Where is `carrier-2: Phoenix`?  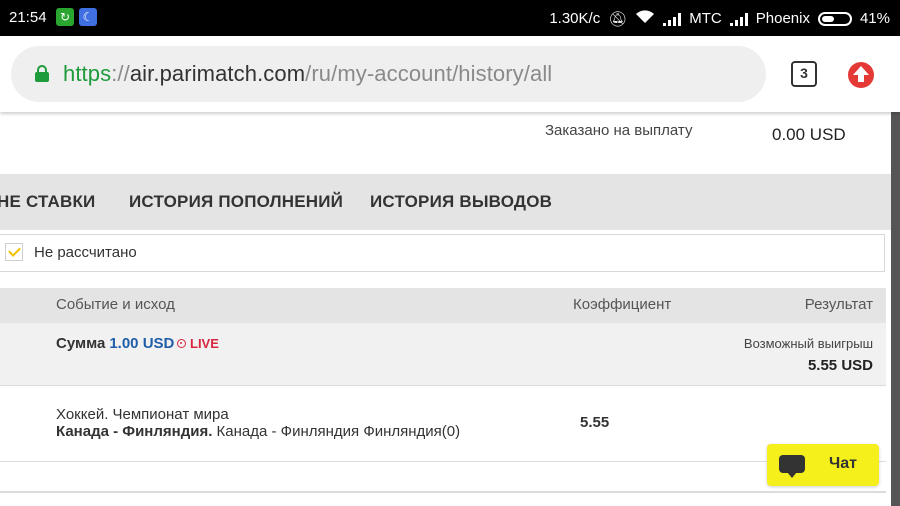 carrier-2: Phoenix is located at coordinates (782, 18).